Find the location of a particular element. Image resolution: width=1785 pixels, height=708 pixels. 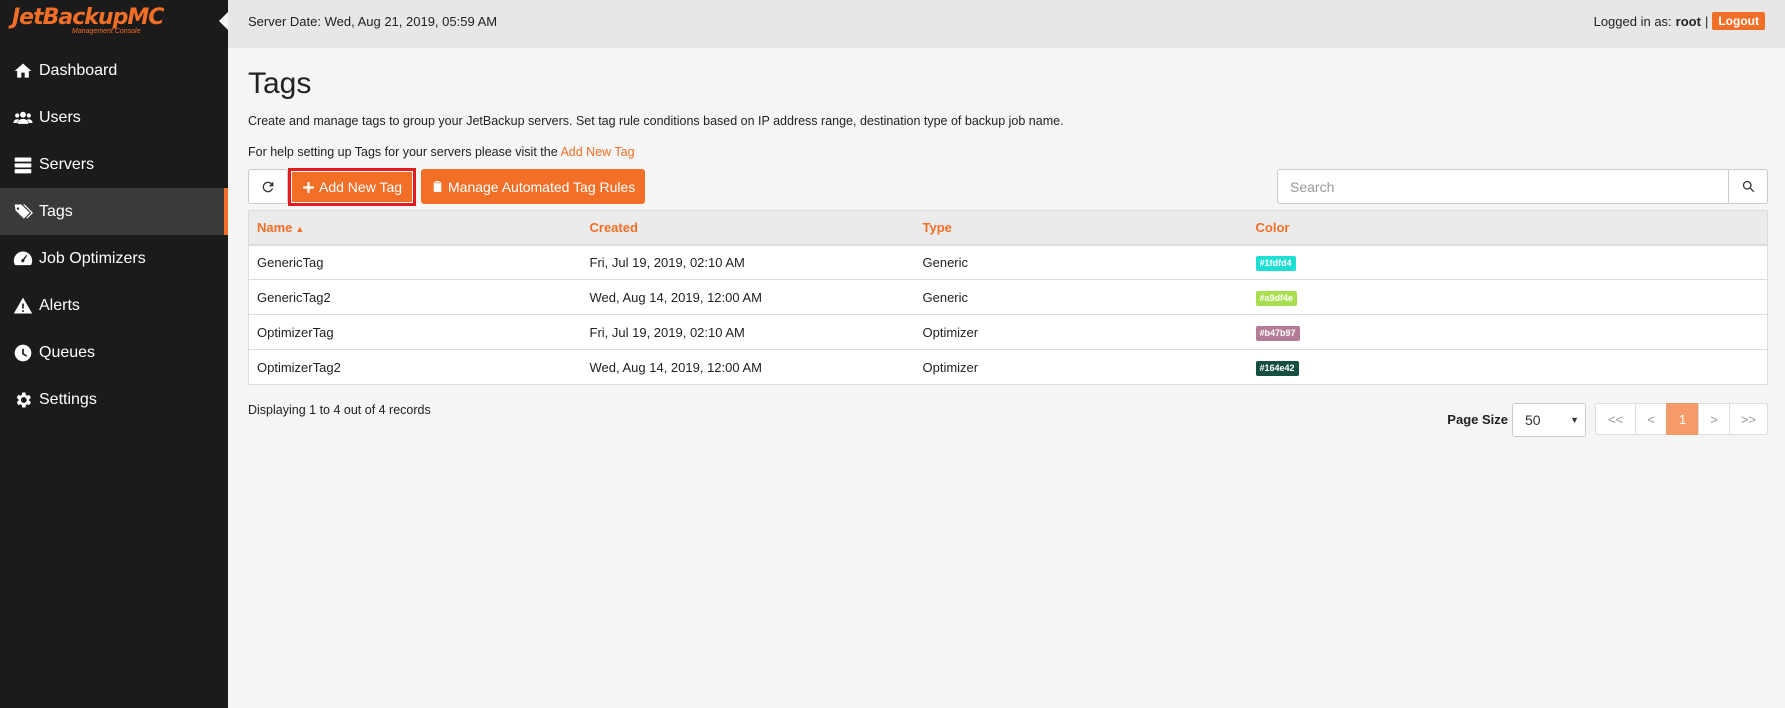

page-size-select: 50 ▼ is located at coordinates (1549, 420).